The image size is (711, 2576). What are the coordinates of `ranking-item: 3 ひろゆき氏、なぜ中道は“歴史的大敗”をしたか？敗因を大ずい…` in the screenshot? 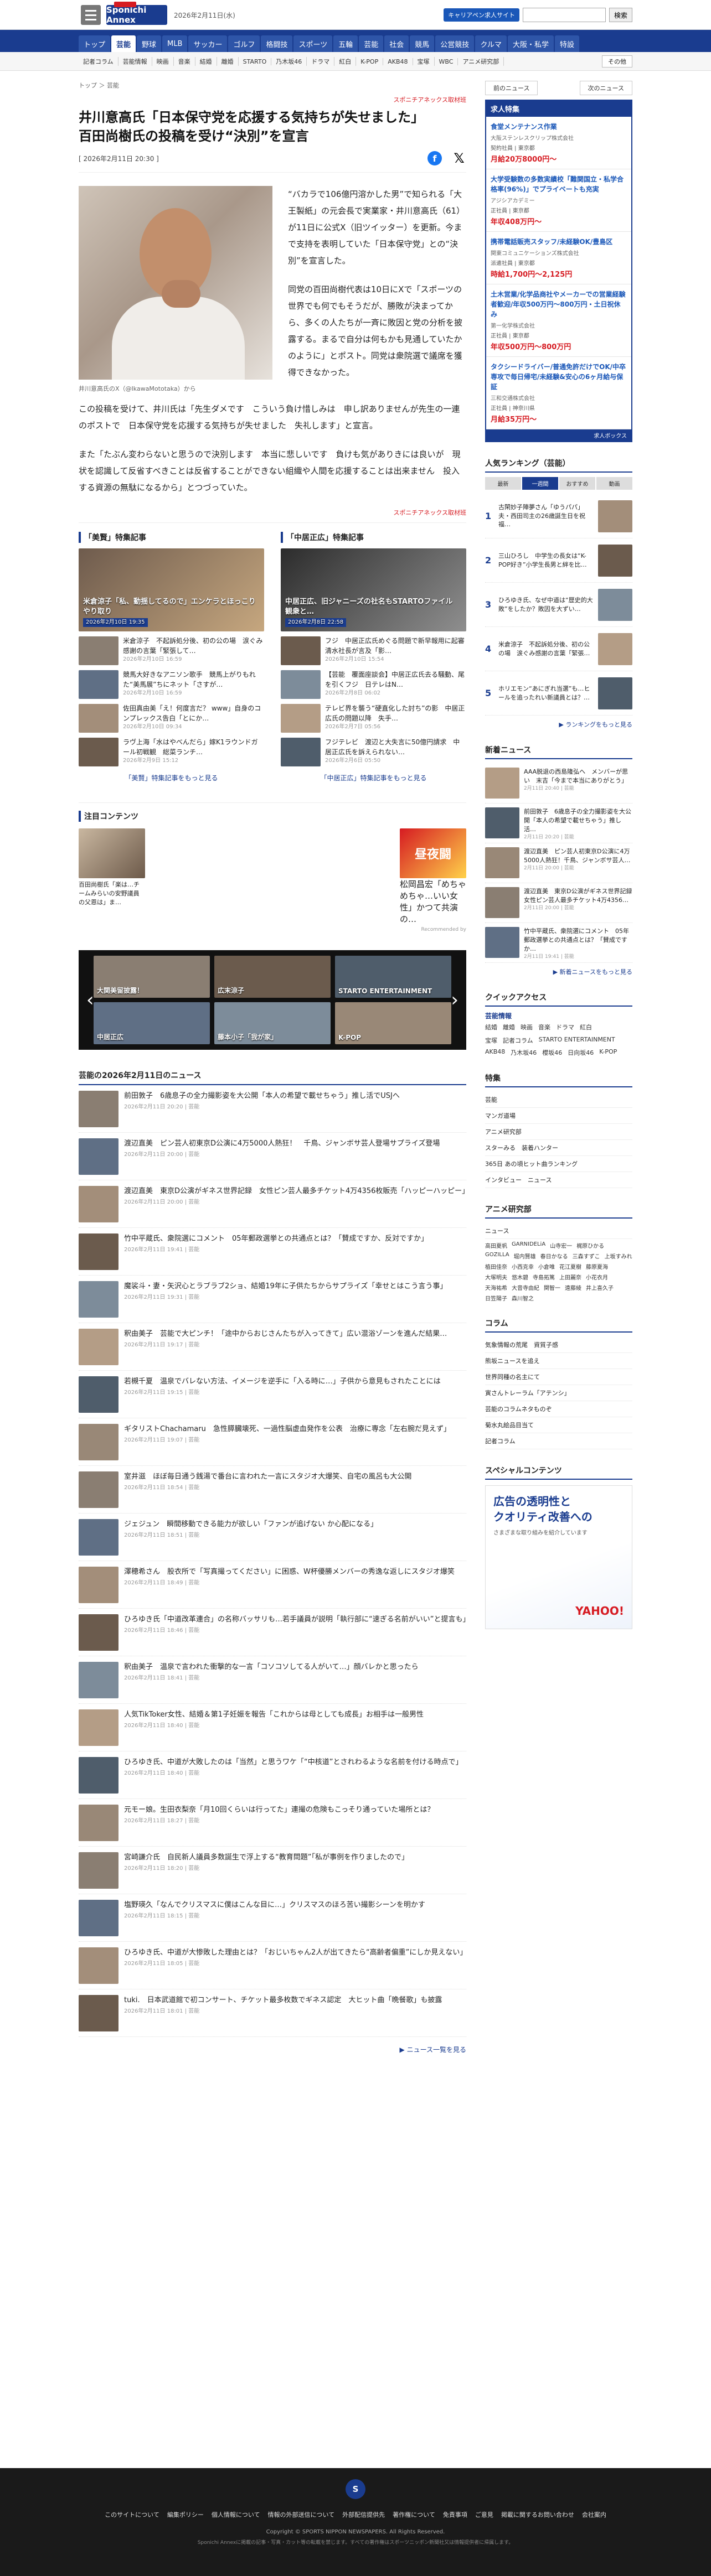 It's located at (558, 605).